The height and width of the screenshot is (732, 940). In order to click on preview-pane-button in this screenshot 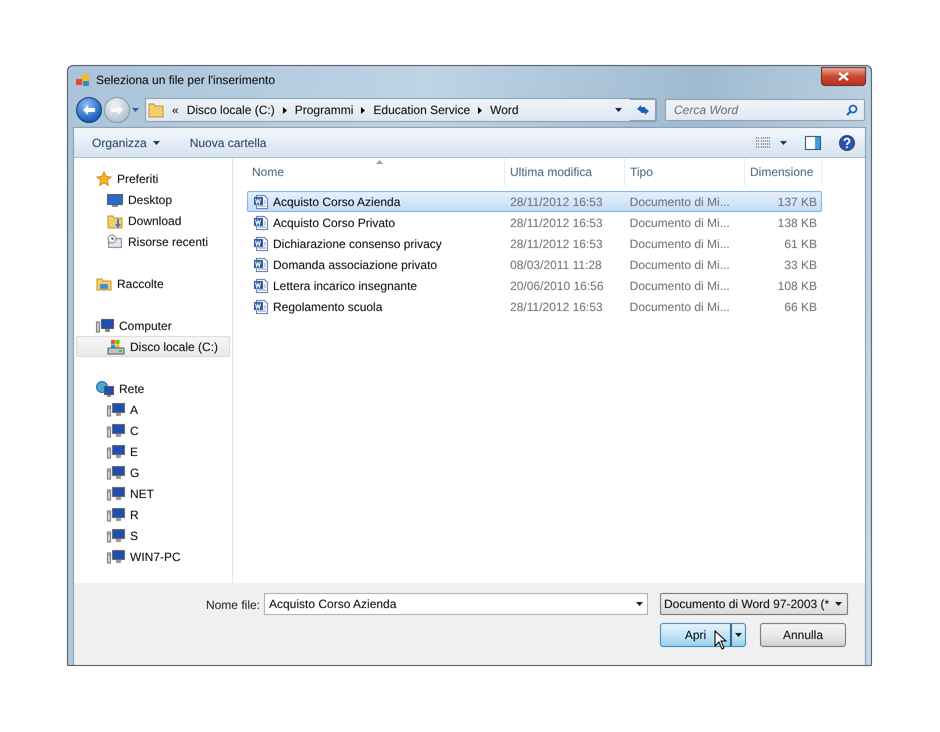, I will do `click(813, 143)`.